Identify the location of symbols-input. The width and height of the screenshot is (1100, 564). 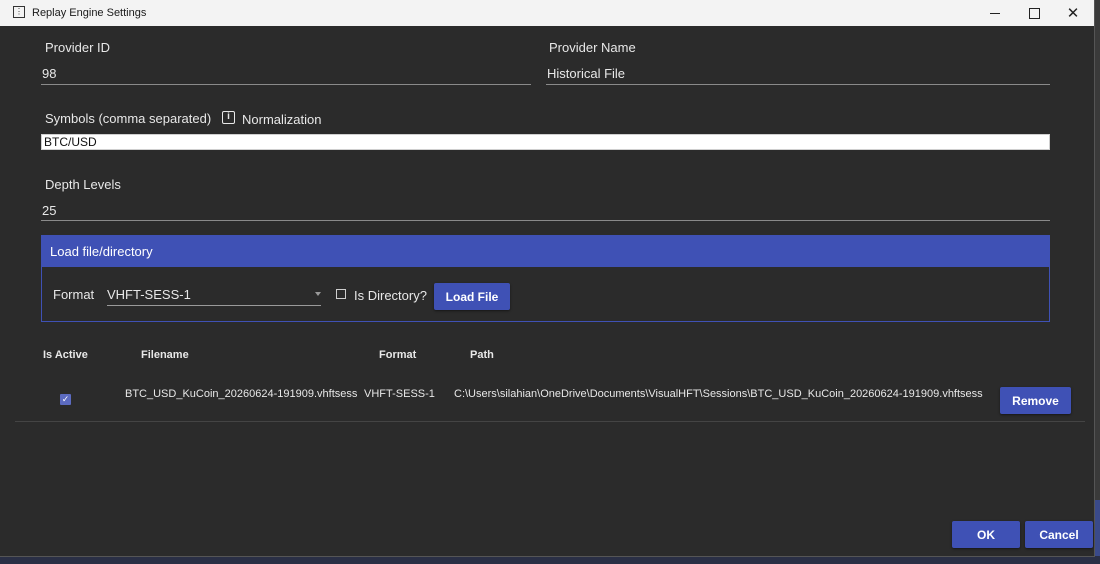
(545, 142).